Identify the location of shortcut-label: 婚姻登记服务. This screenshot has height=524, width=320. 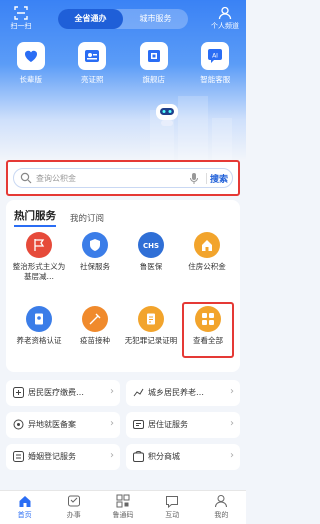
(52, 456).